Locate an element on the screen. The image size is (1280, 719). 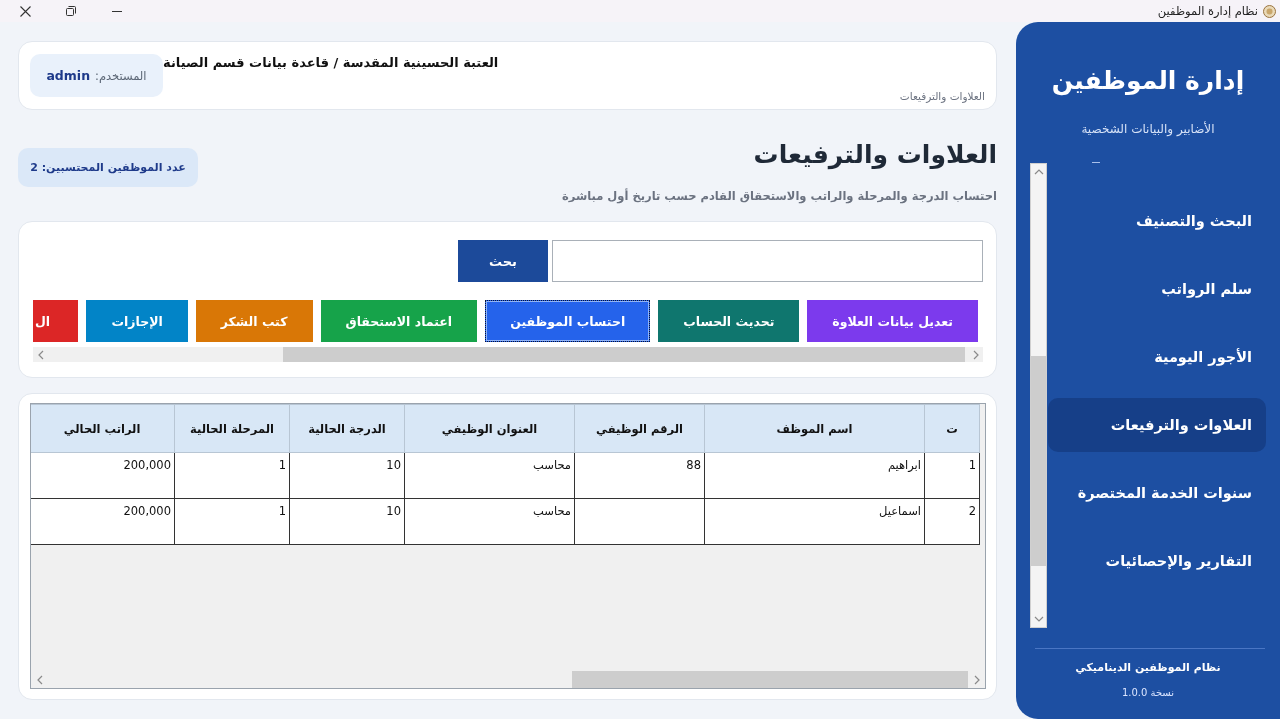
organization-title: العتبة الحسينية المقدسة / قاعدة بيانات قسم الصيانة is located at coordinates (331, 62).